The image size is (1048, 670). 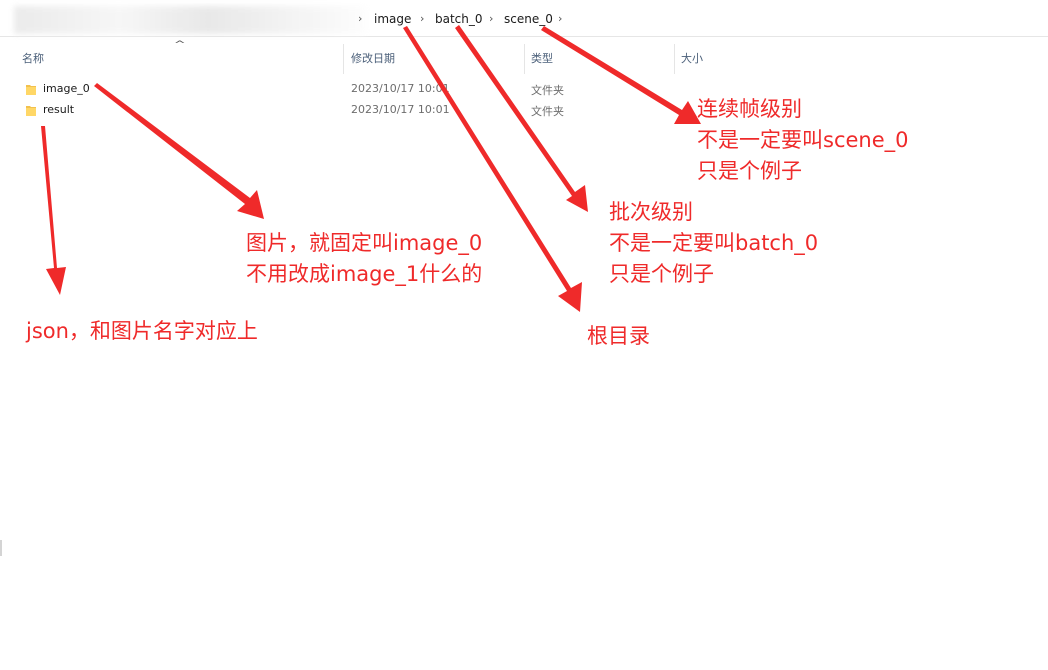 What do you see at coordinates (364, 274) in the screenshot?
I see `annotation-line: 不用改成image_1什么的` at bounding box center [364, 274].